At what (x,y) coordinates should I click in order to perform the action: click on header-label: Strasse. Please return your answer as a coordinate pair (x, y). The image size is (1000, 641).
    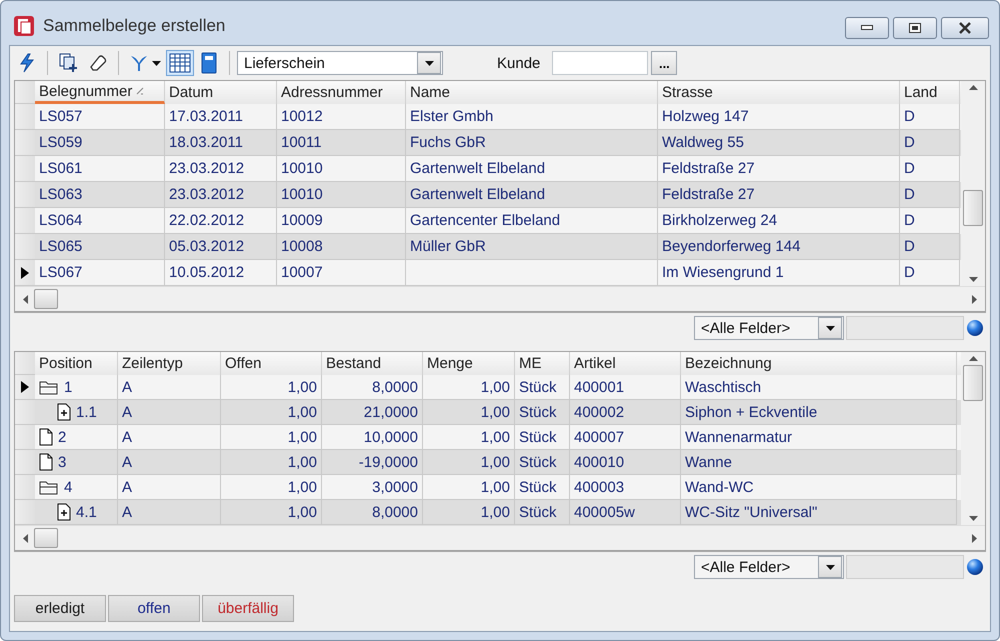
    Looking at the image, I should click on (687, 92).